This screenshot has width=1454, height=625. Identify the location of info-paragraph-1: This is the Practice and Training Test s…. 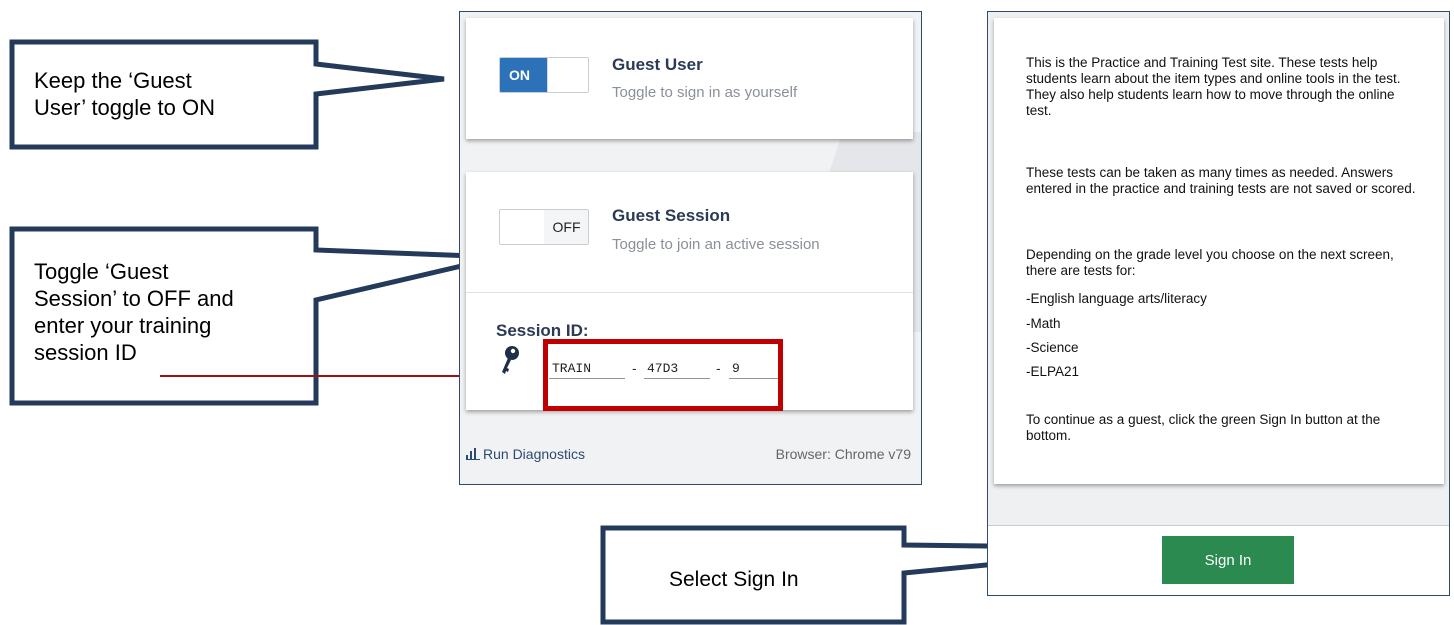
(1213, 86).